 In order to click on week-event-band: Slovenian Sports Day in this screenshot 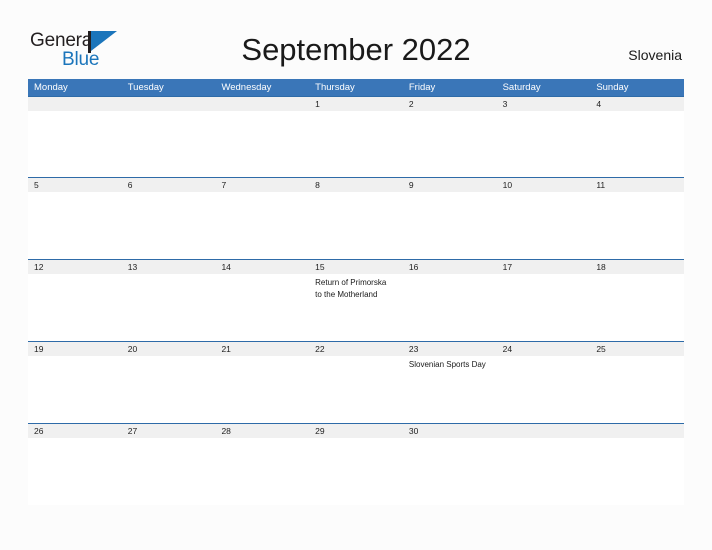, I will do `click(356, 389)`.